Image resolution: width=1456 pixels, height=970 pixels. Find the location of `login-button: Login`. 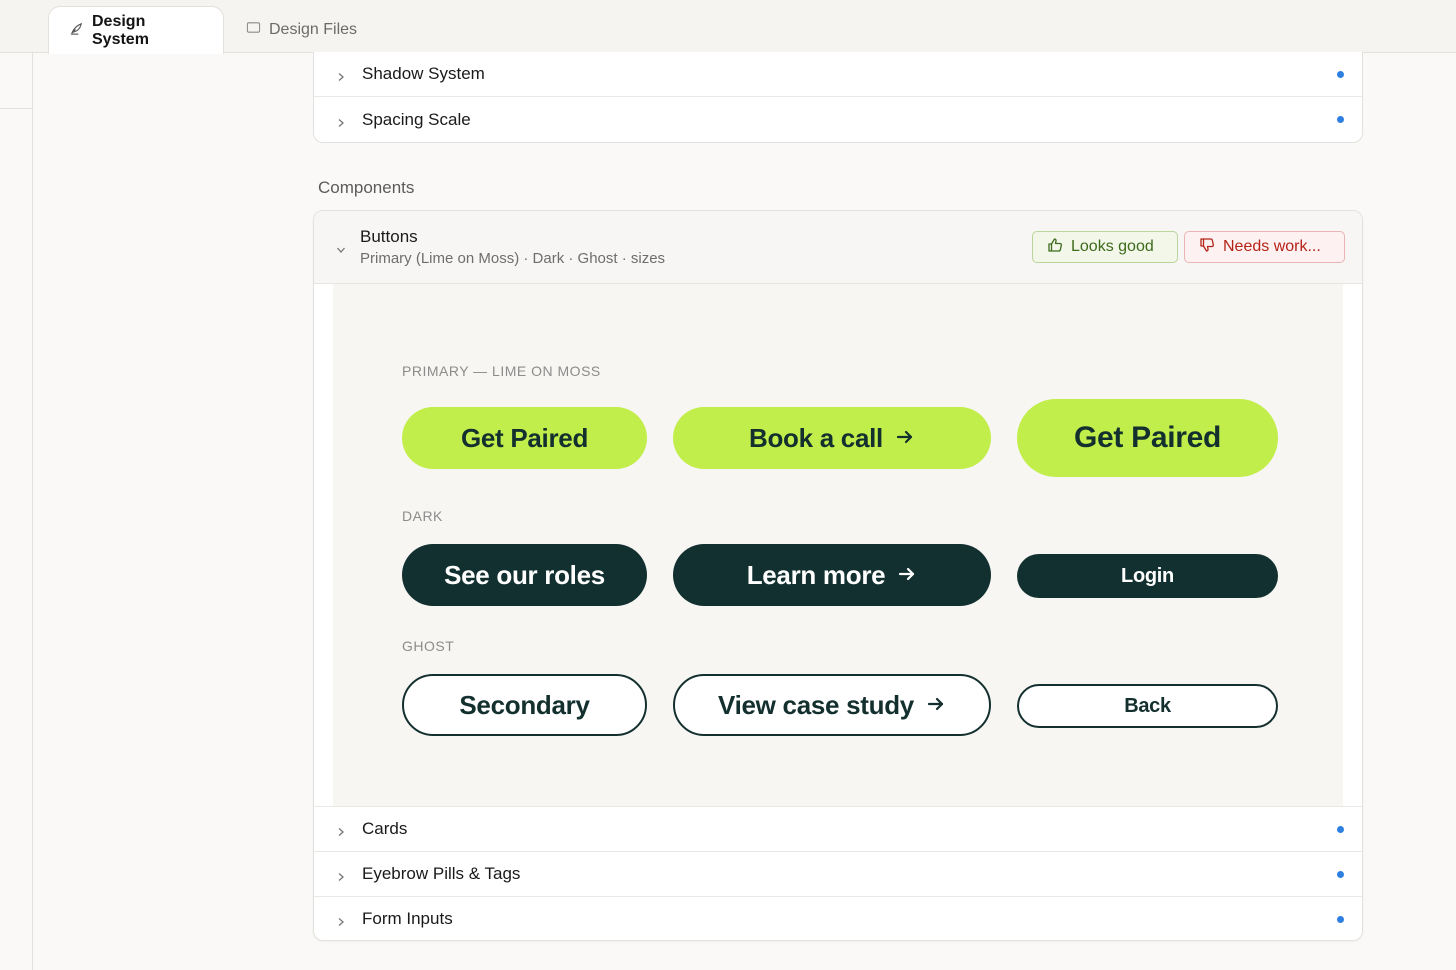

login-button: Login is located at coordinates (1147, 576).